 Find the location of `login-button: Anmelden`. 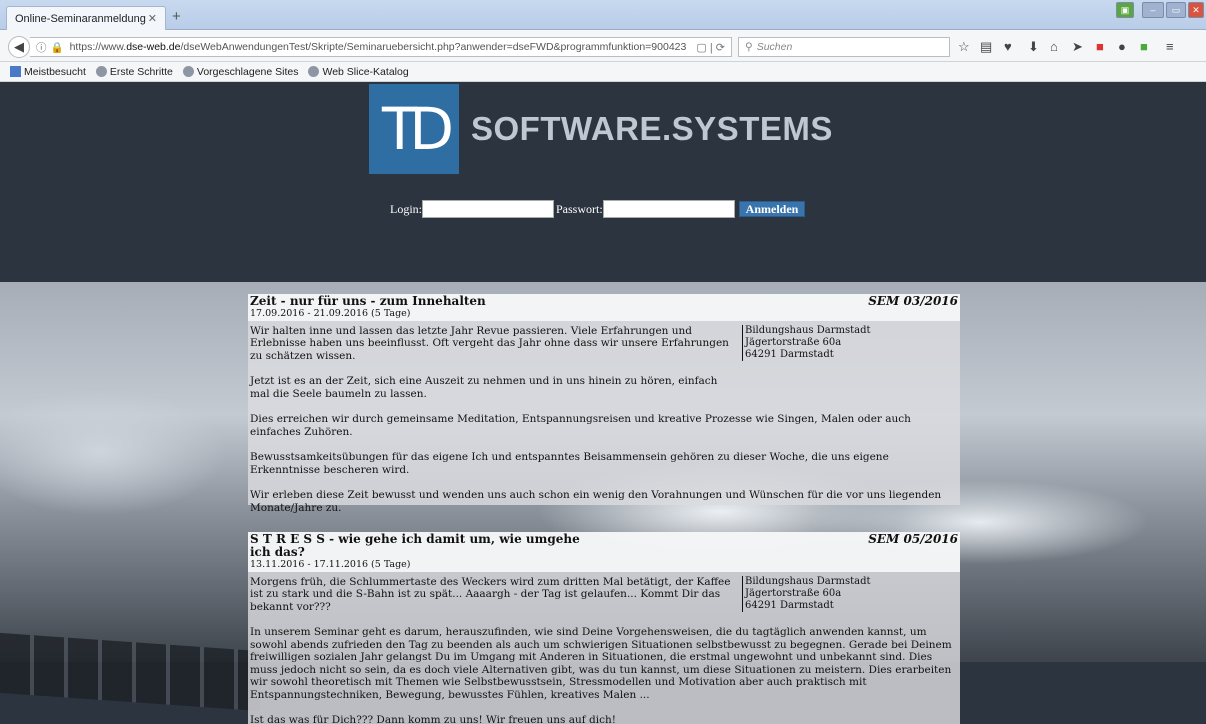

login-button: Anmelden is located at coordinates (772, 209).